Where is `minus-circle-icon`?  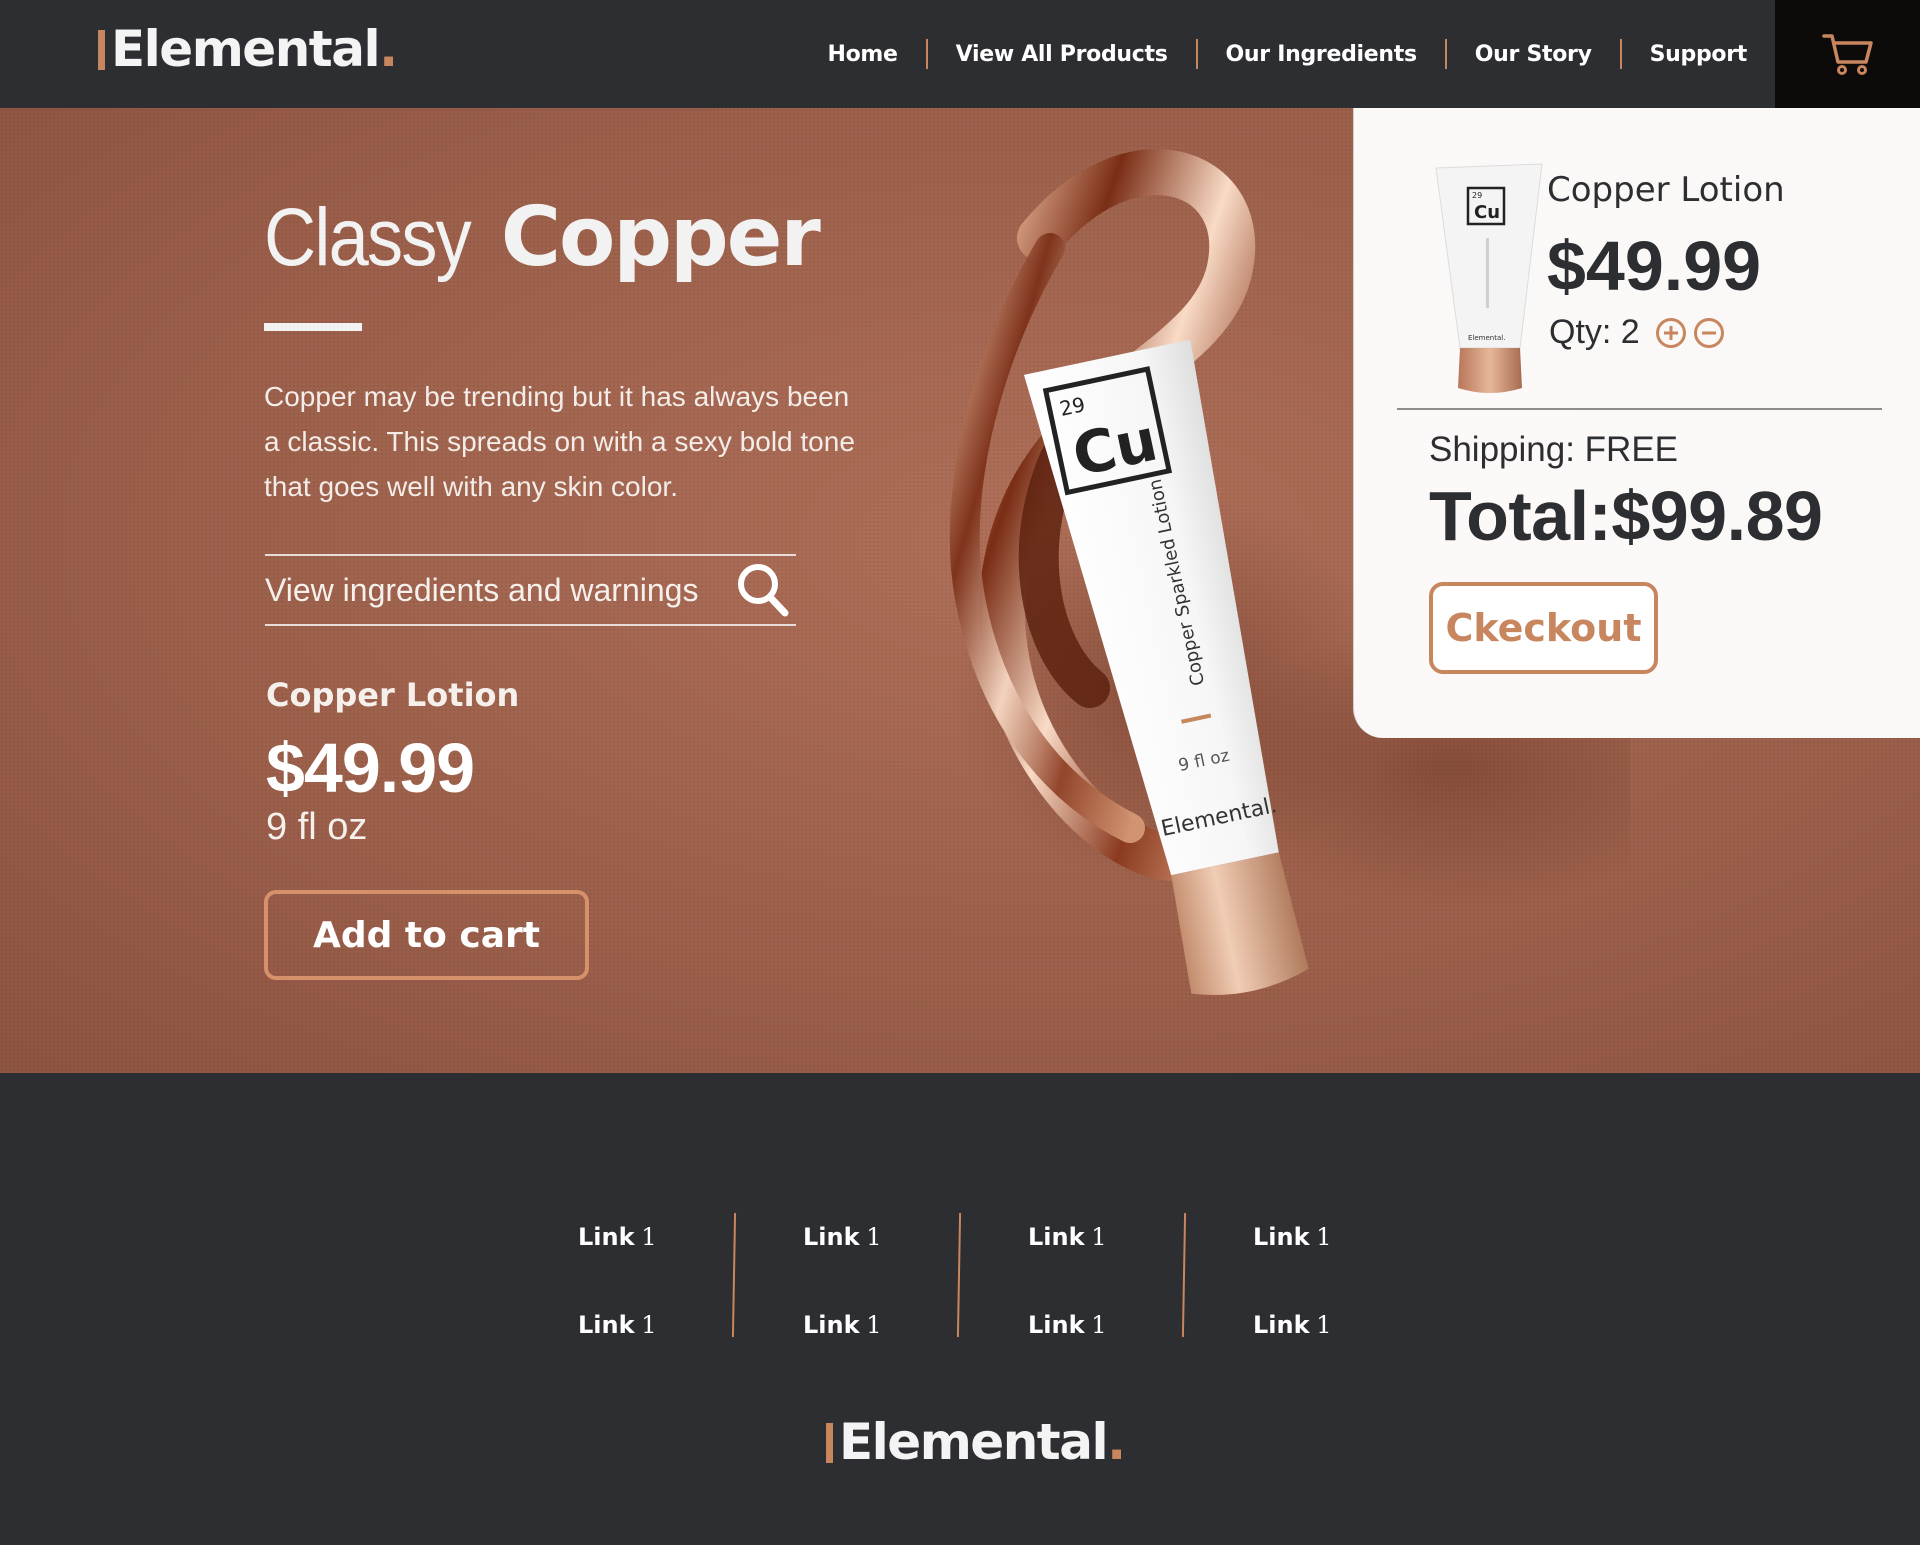
minus-circle-icon is located at coordinates (1708, 332).